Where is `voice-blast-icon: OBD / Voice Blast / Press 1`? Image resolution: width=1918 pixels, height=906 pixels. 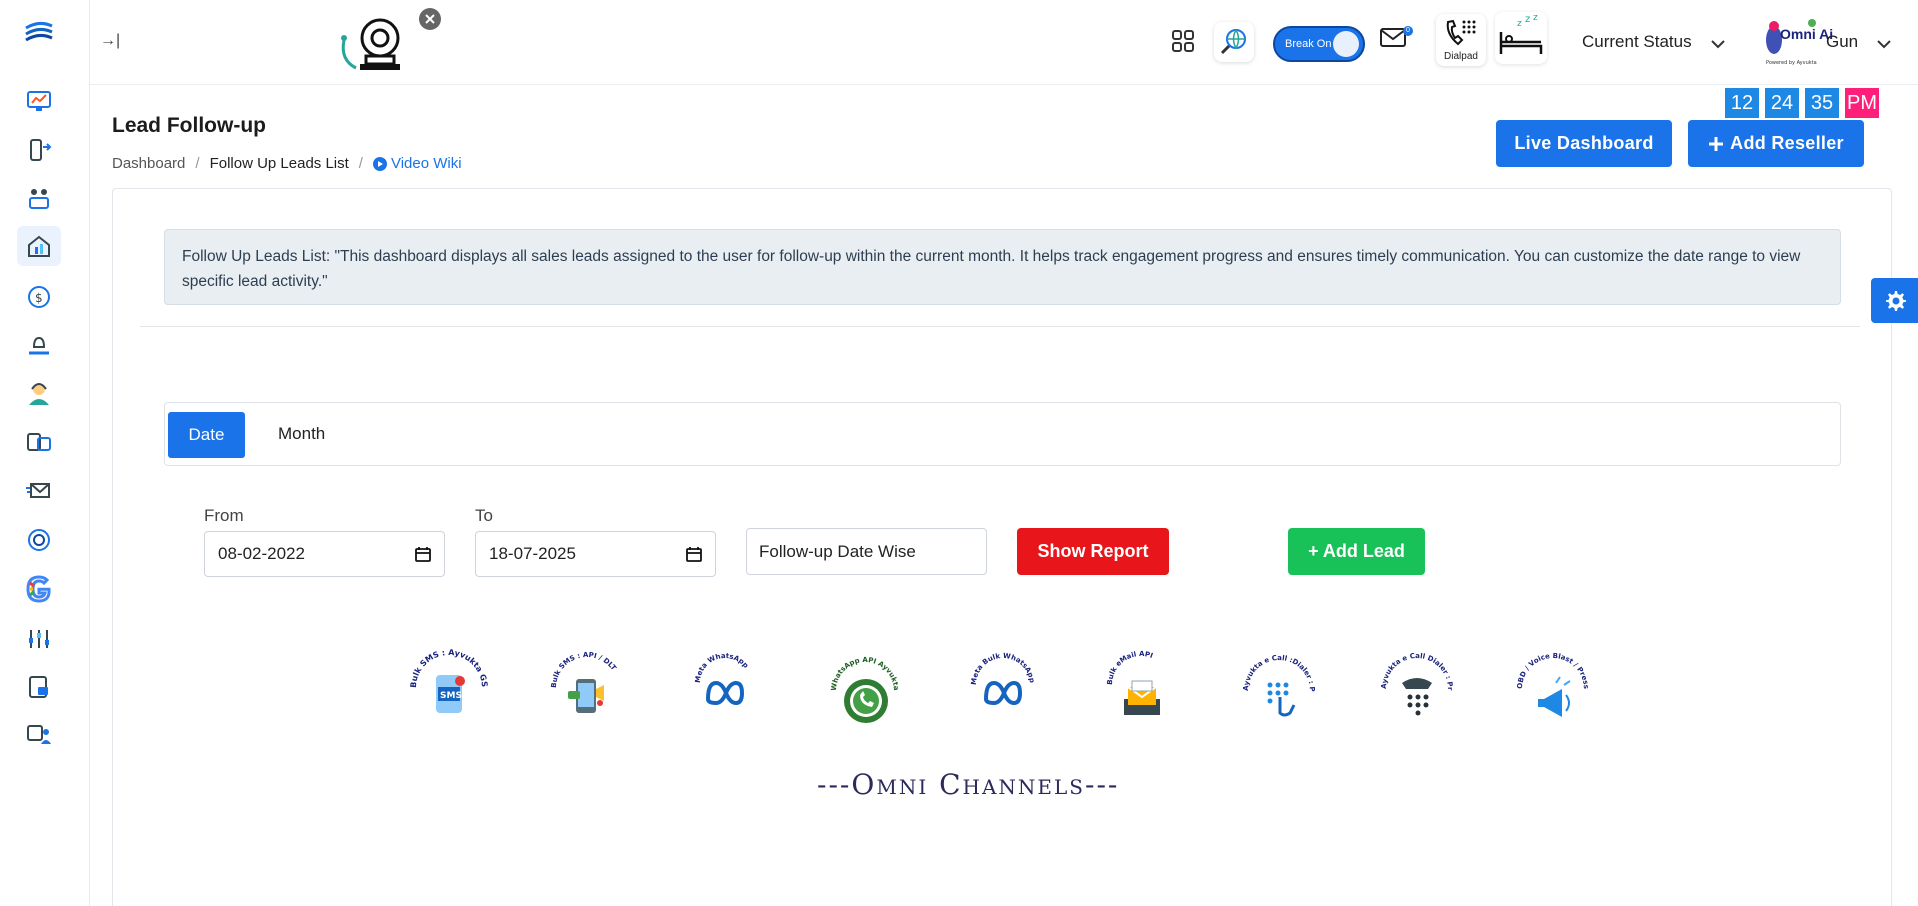 voice-blast-icon: OBD / Voice Blast / Press 1 is located at coordinates (1552, 685).